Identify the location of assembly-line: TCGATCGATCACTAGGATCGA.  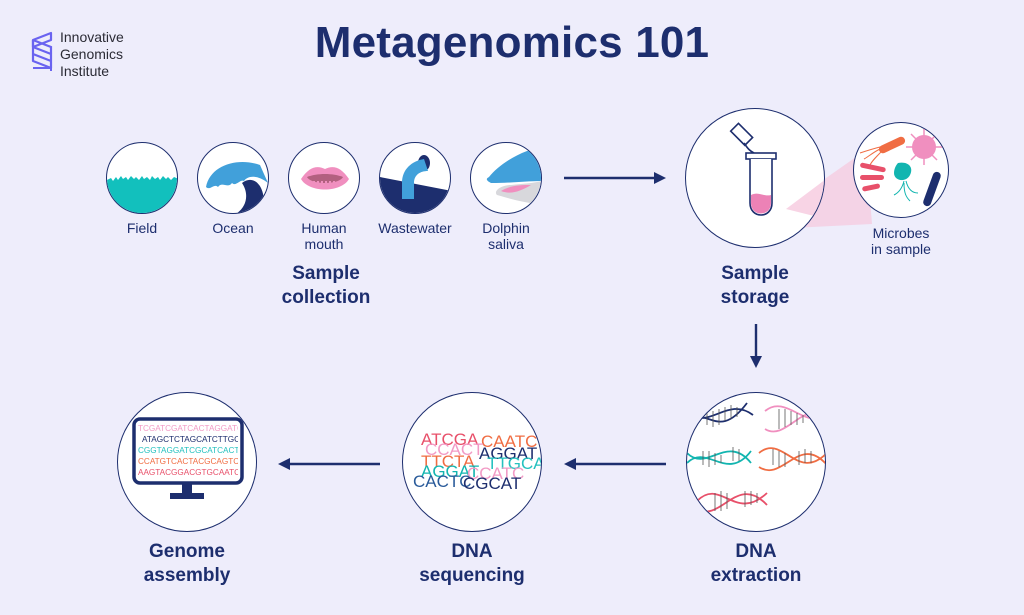
(188, 428).